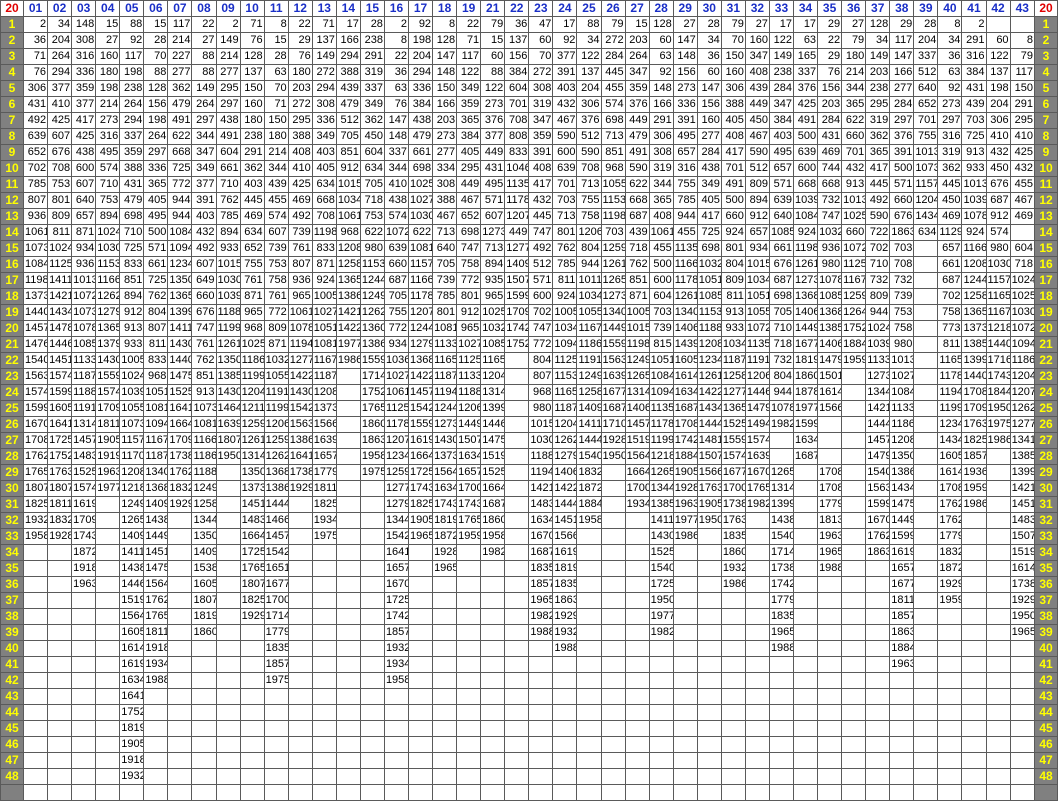 The width and height of the screenshot is (1058, 802). Describe the element at coordinates (685, 40) in the screenshot. I see `grid-cell: 147` at that location.